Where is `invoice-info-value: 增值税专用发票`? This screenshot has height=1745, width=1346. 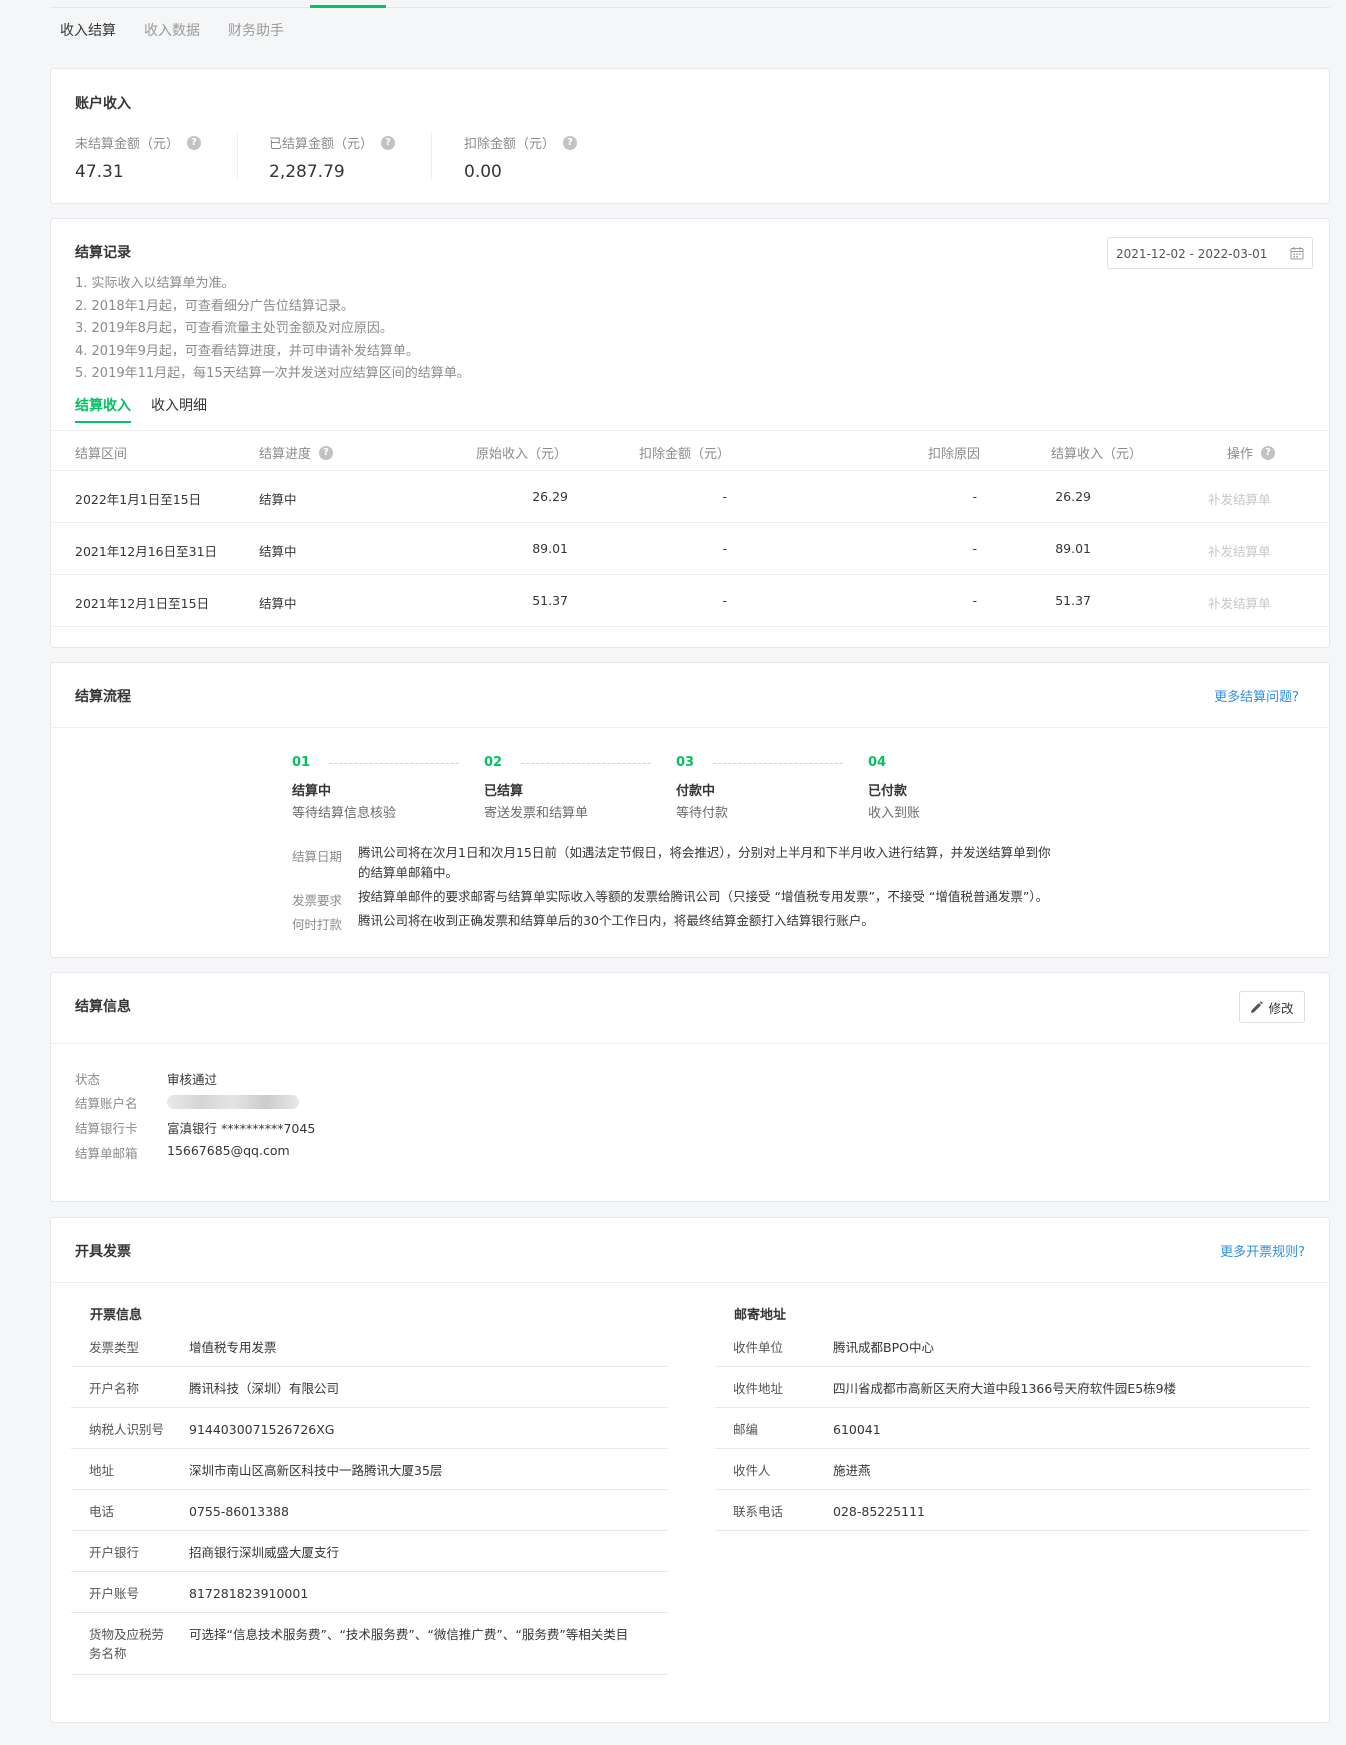
invoice-info-value: 增值税专用发票 is located at coordinates (233, 1347).